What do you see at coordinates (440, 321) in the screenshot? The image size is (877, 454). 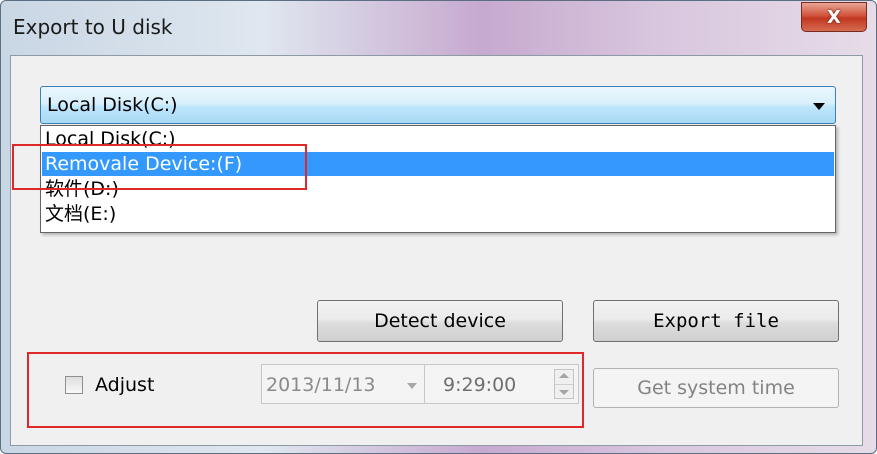 I see `detect-device-button: Detect device` at bounding box center [440, 321].